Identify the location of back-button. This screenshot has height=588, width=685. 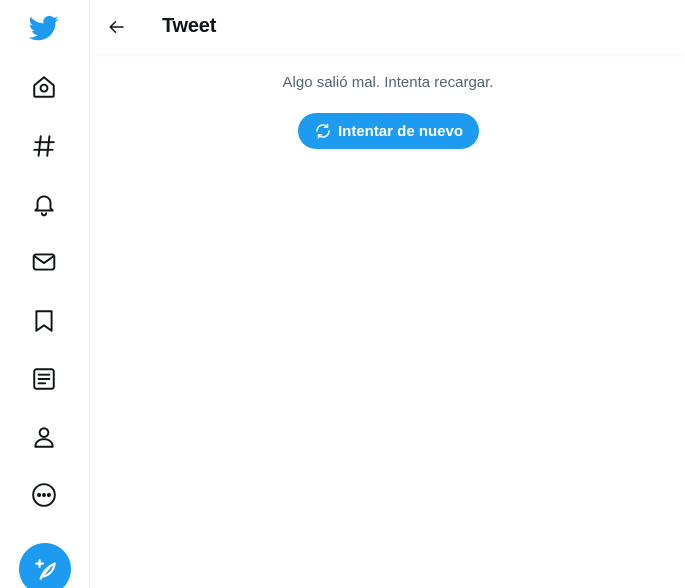
(117, 27).